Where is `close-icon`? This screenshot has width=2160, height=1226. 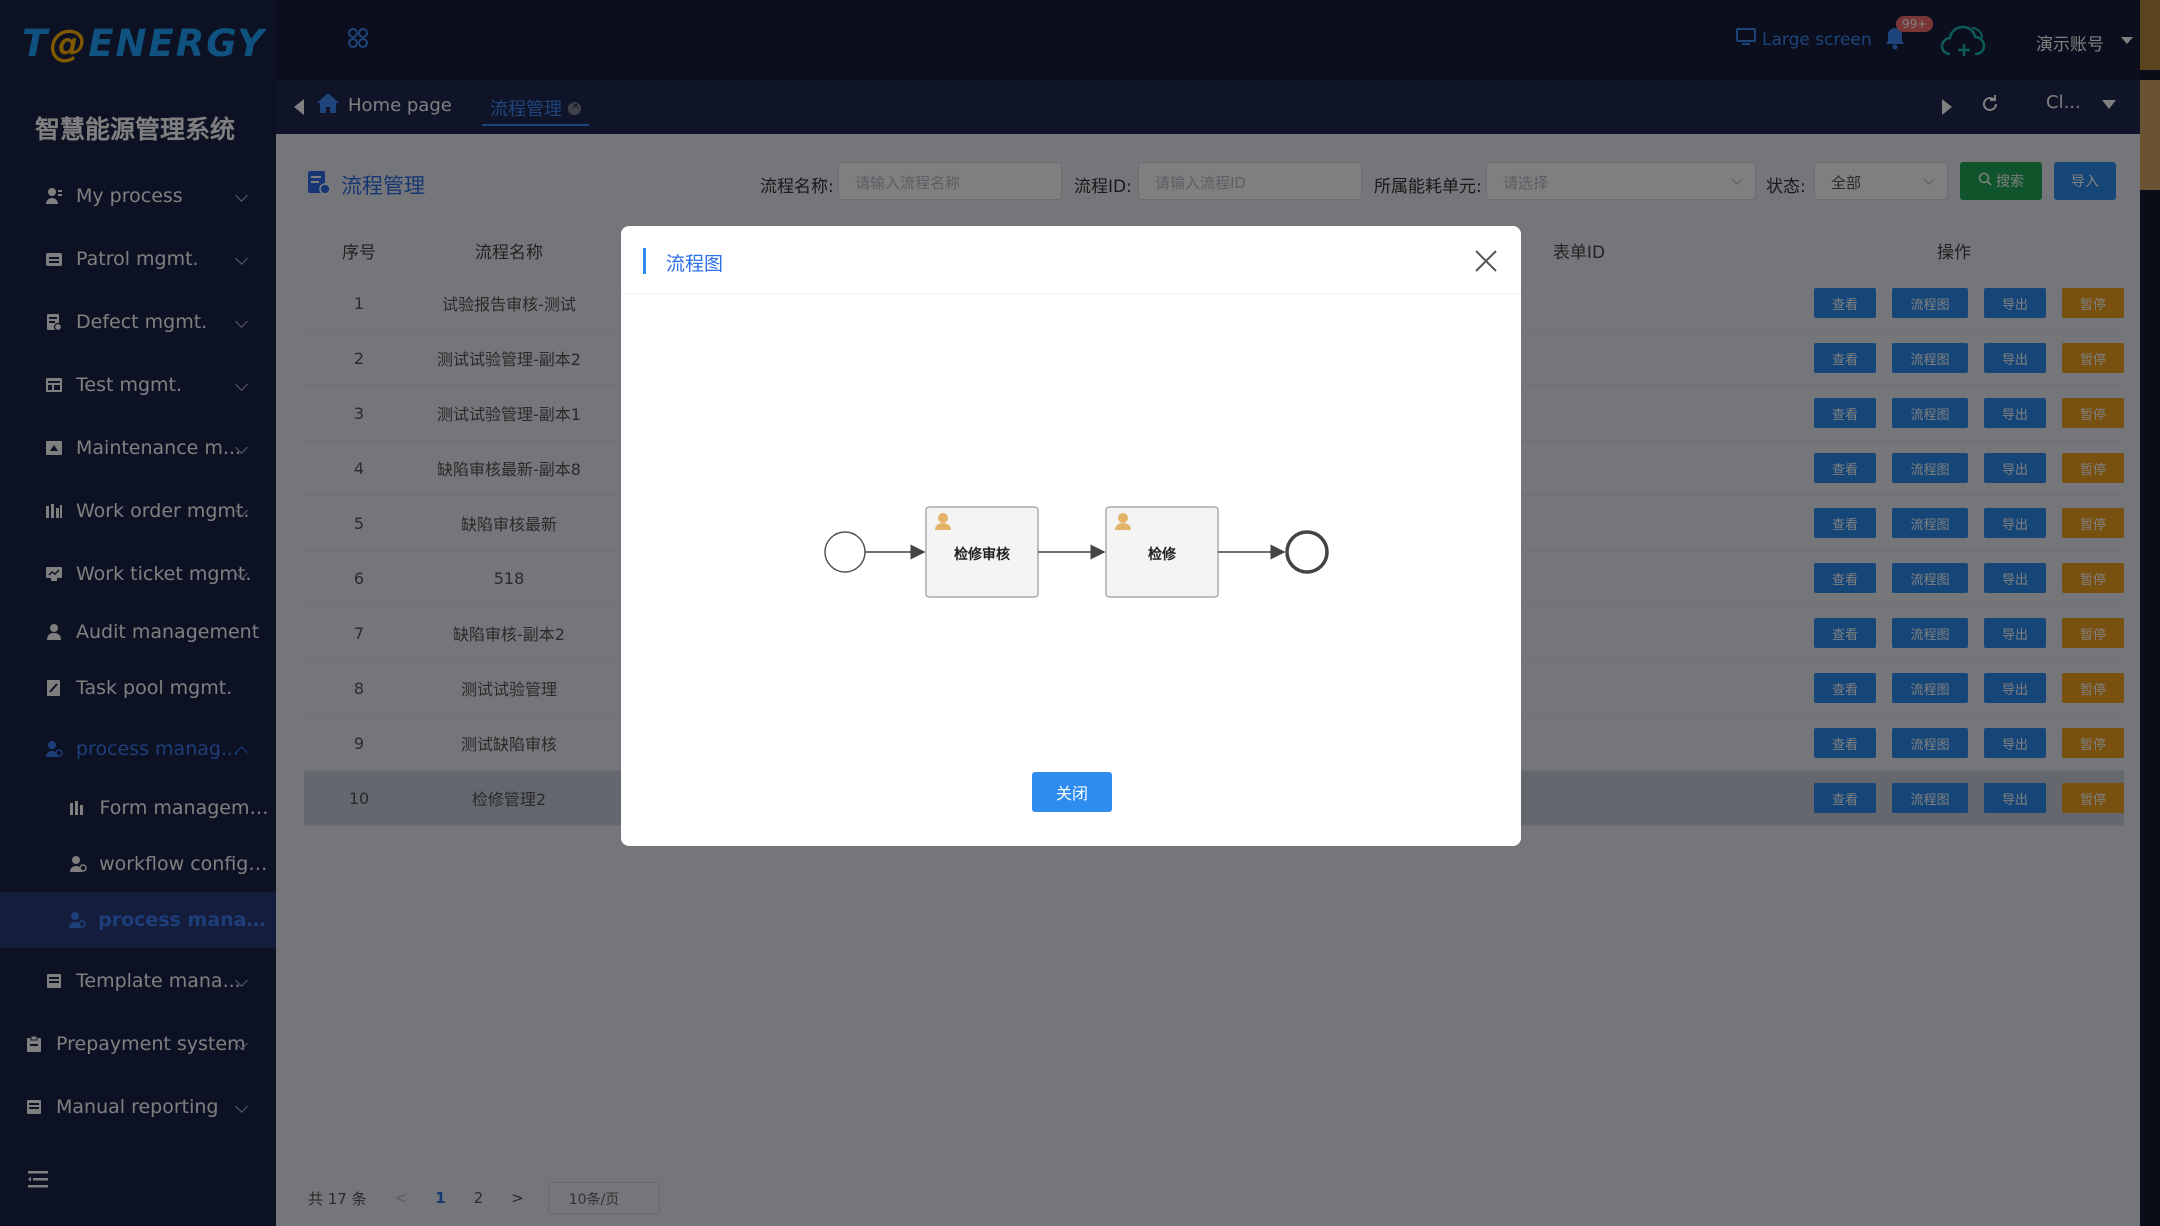 close-icon is located at coordinates (1486, 263).